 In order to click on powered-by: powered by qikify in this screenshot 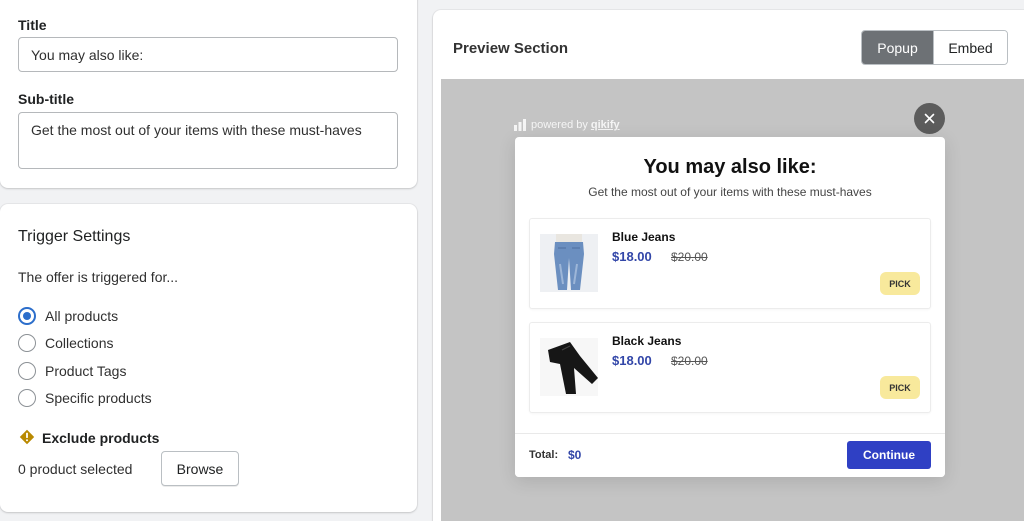, I will do `click(567, 125)`.